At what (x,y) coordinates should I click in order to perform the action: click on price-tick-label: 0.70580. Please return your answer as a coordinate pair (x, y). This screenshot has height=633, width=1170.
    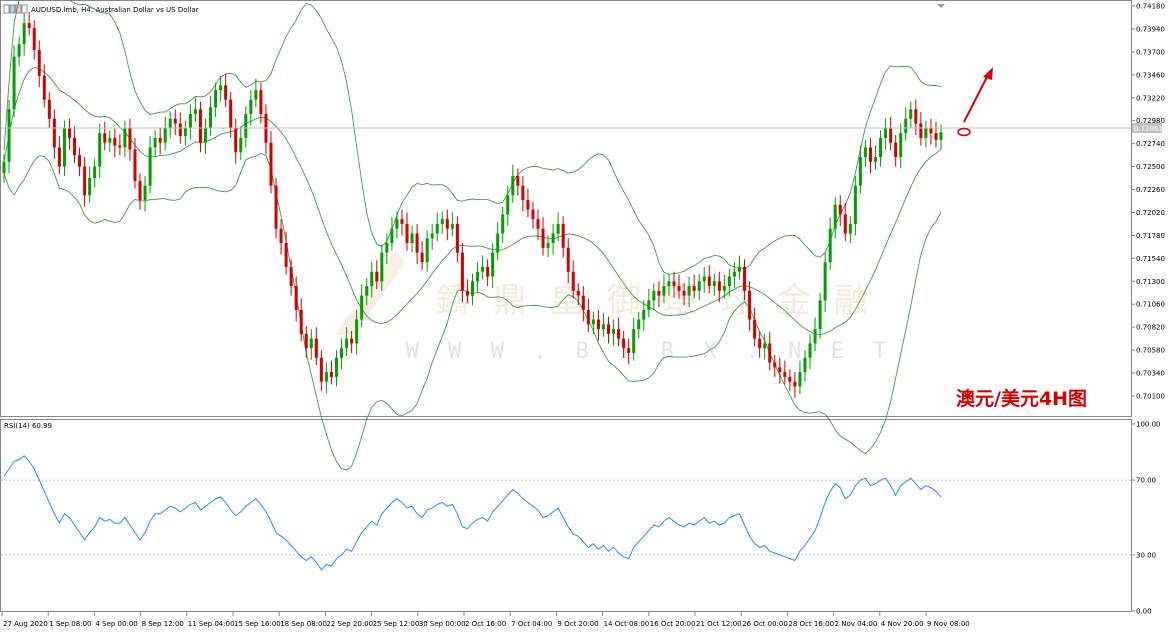
    Looking at the image, I should click on (1150, 351).